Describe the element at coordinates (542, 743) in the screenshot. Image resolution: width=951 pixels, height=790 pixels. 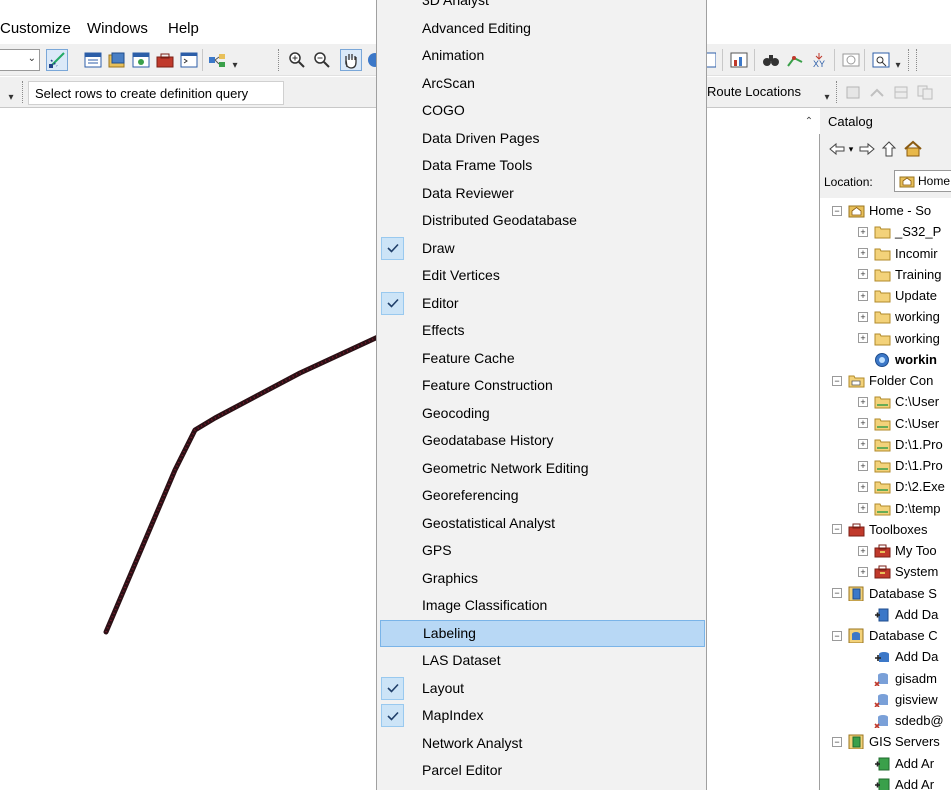
I see `menu-item-network-analyst: Network Analyst` at that location.